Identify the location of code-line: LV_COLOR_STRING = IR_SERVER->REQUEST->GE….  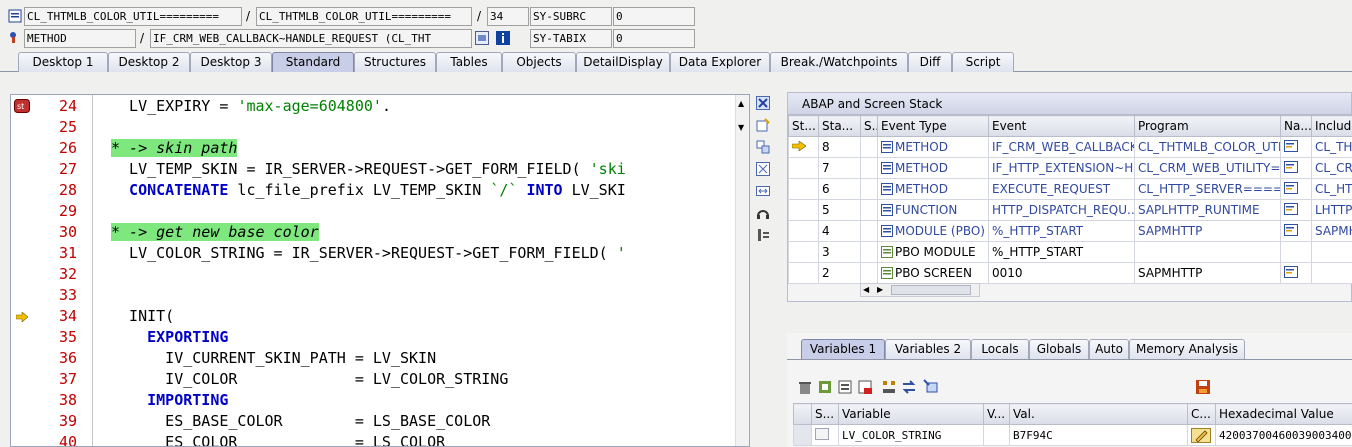
(368, 253).